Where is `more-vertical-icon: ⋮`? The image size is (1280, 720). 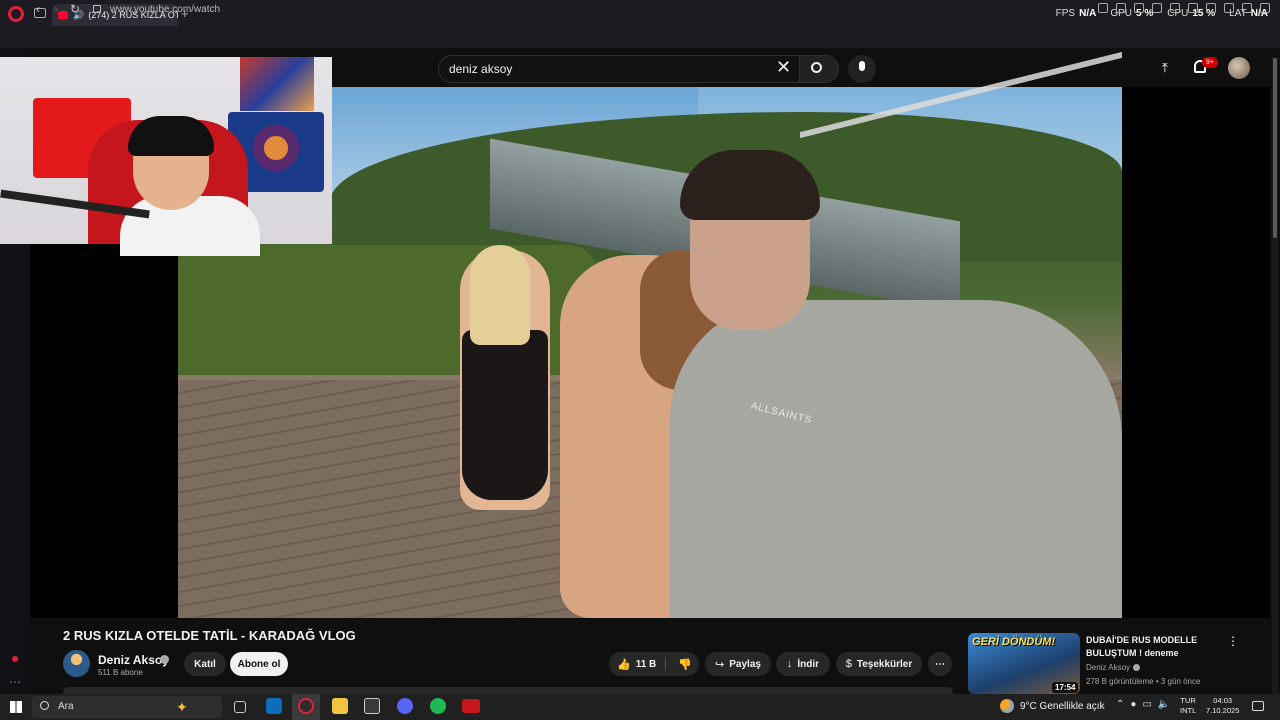
more-vertical-icon: ⋮ is located at coordinates (1233, 641).